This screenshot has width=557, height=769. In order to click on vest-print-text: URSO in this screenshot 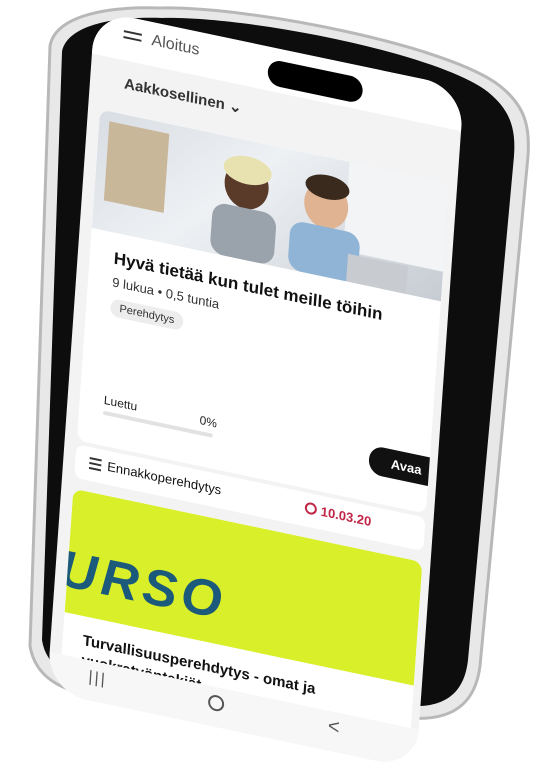, I will do `click(143, 585)`.